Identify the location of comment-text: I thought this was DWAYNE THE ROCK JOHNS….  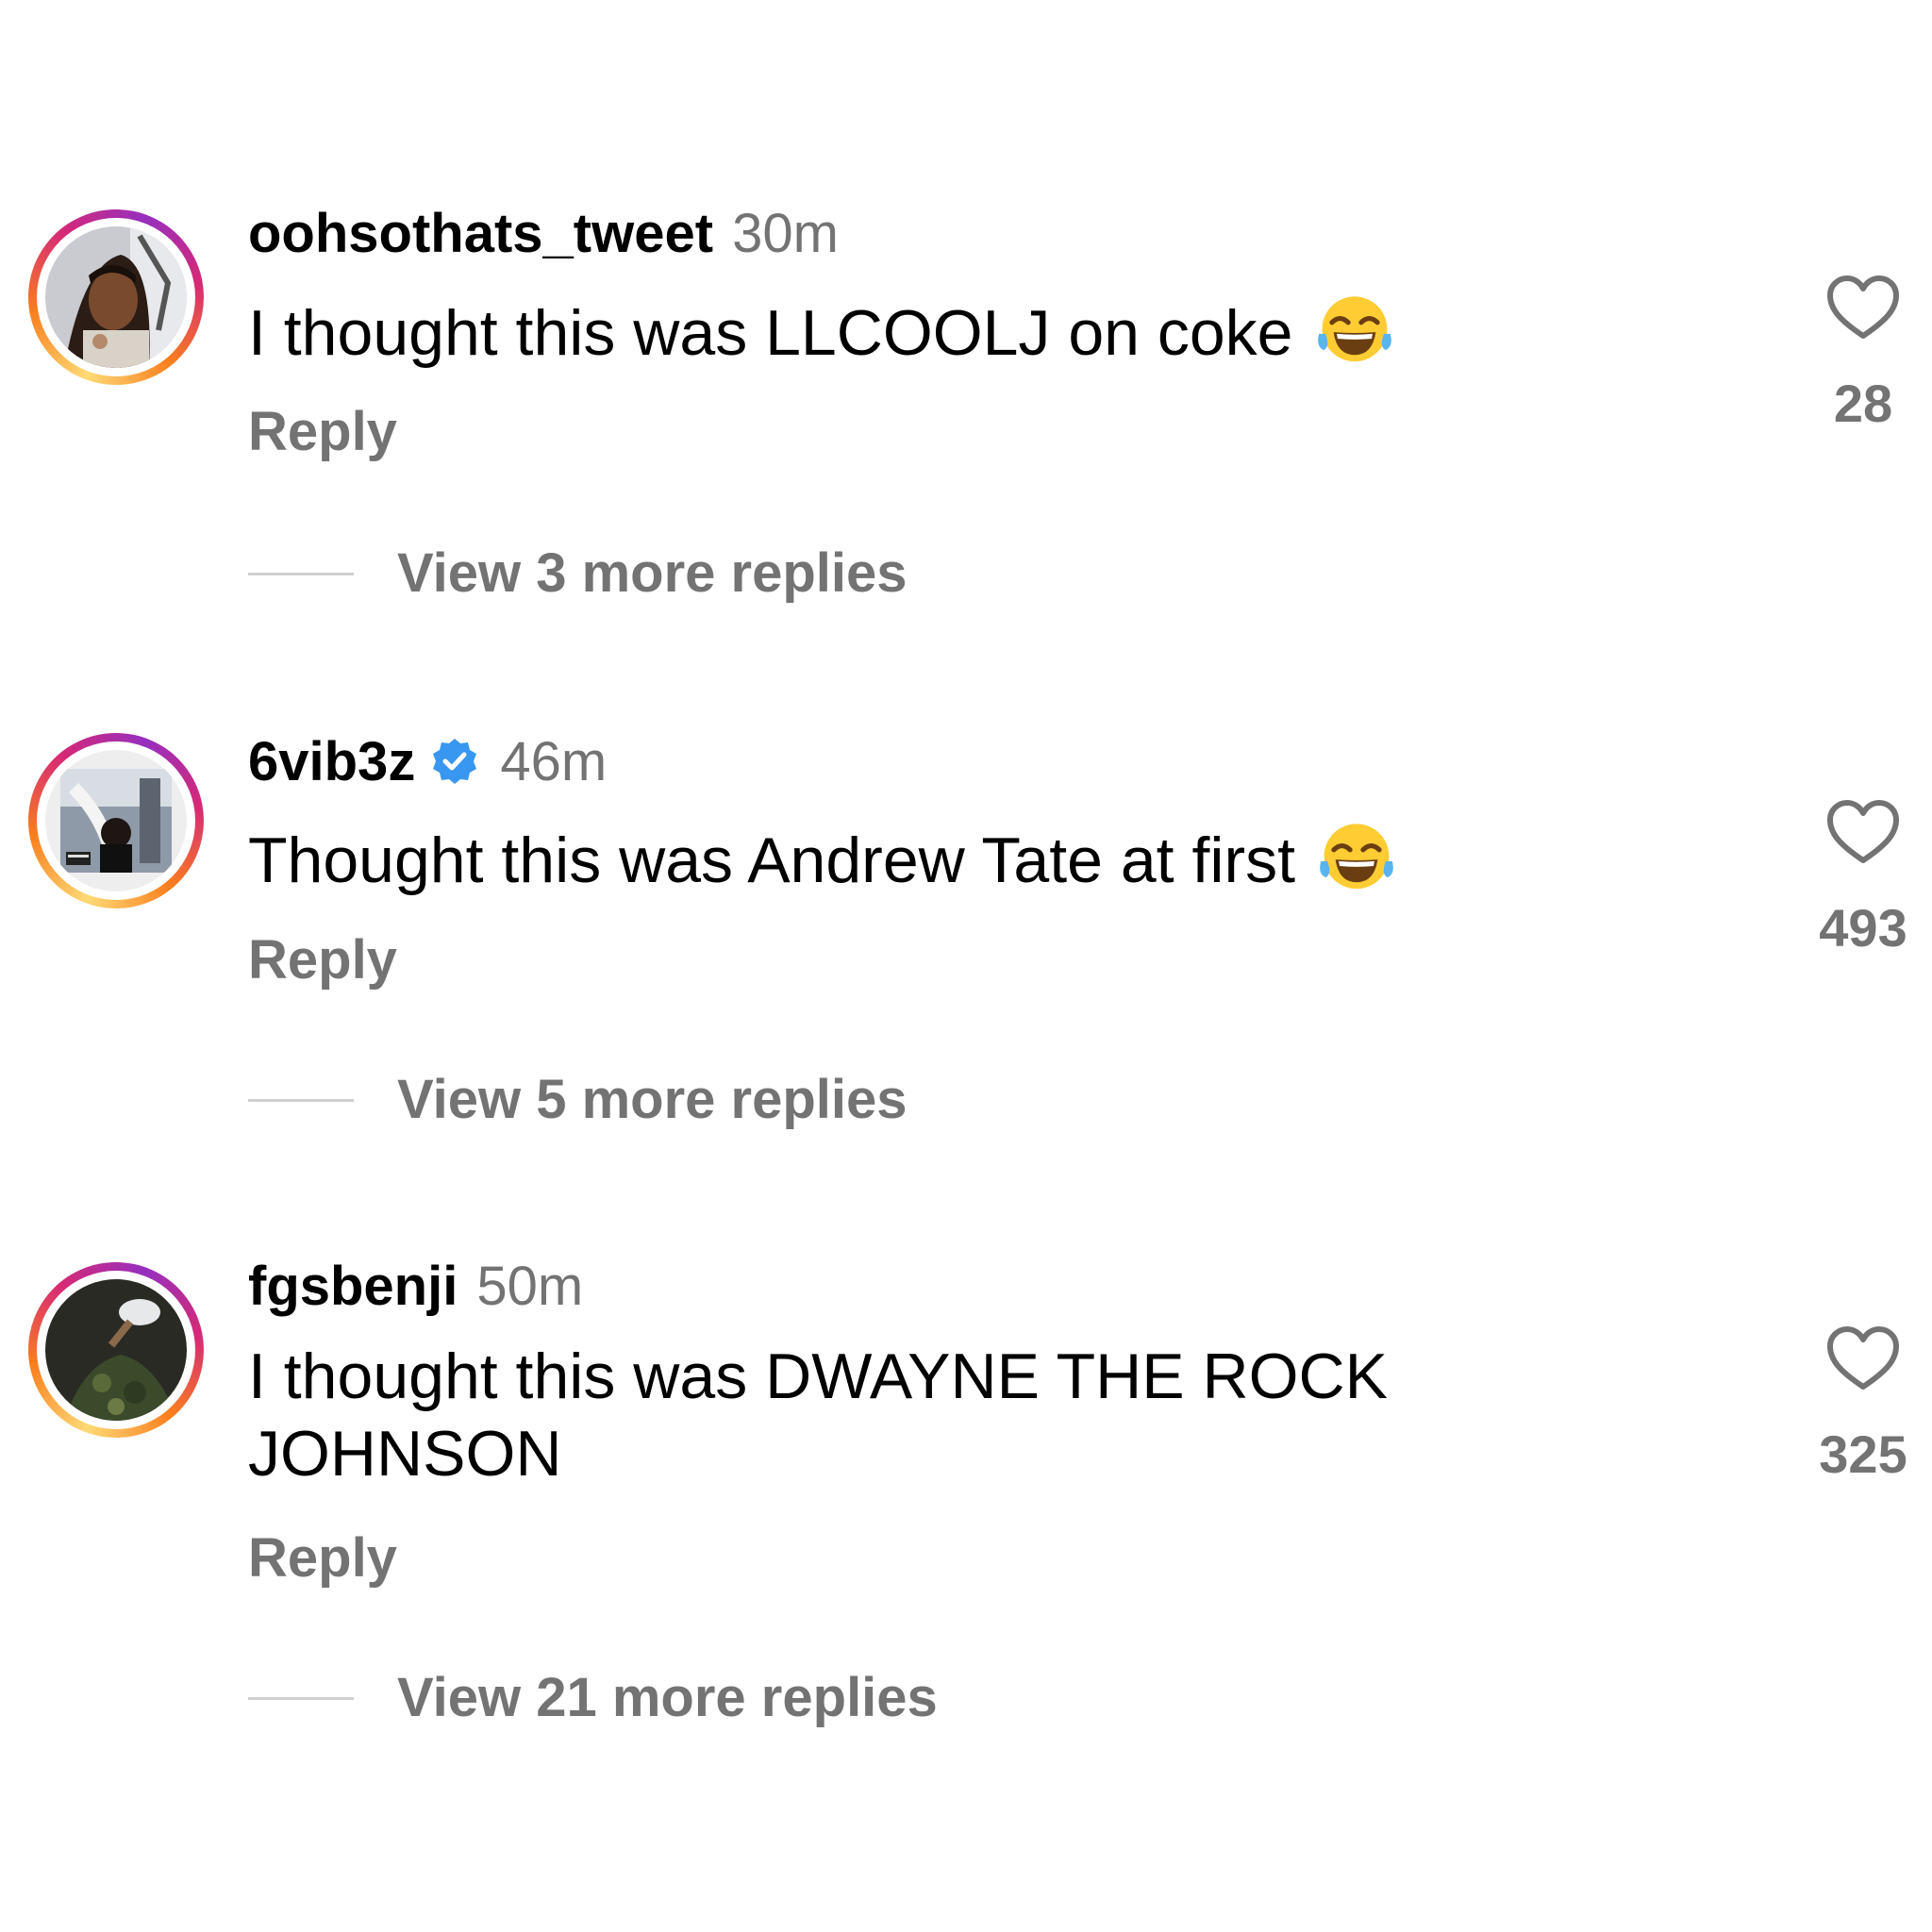
(871, 1415).